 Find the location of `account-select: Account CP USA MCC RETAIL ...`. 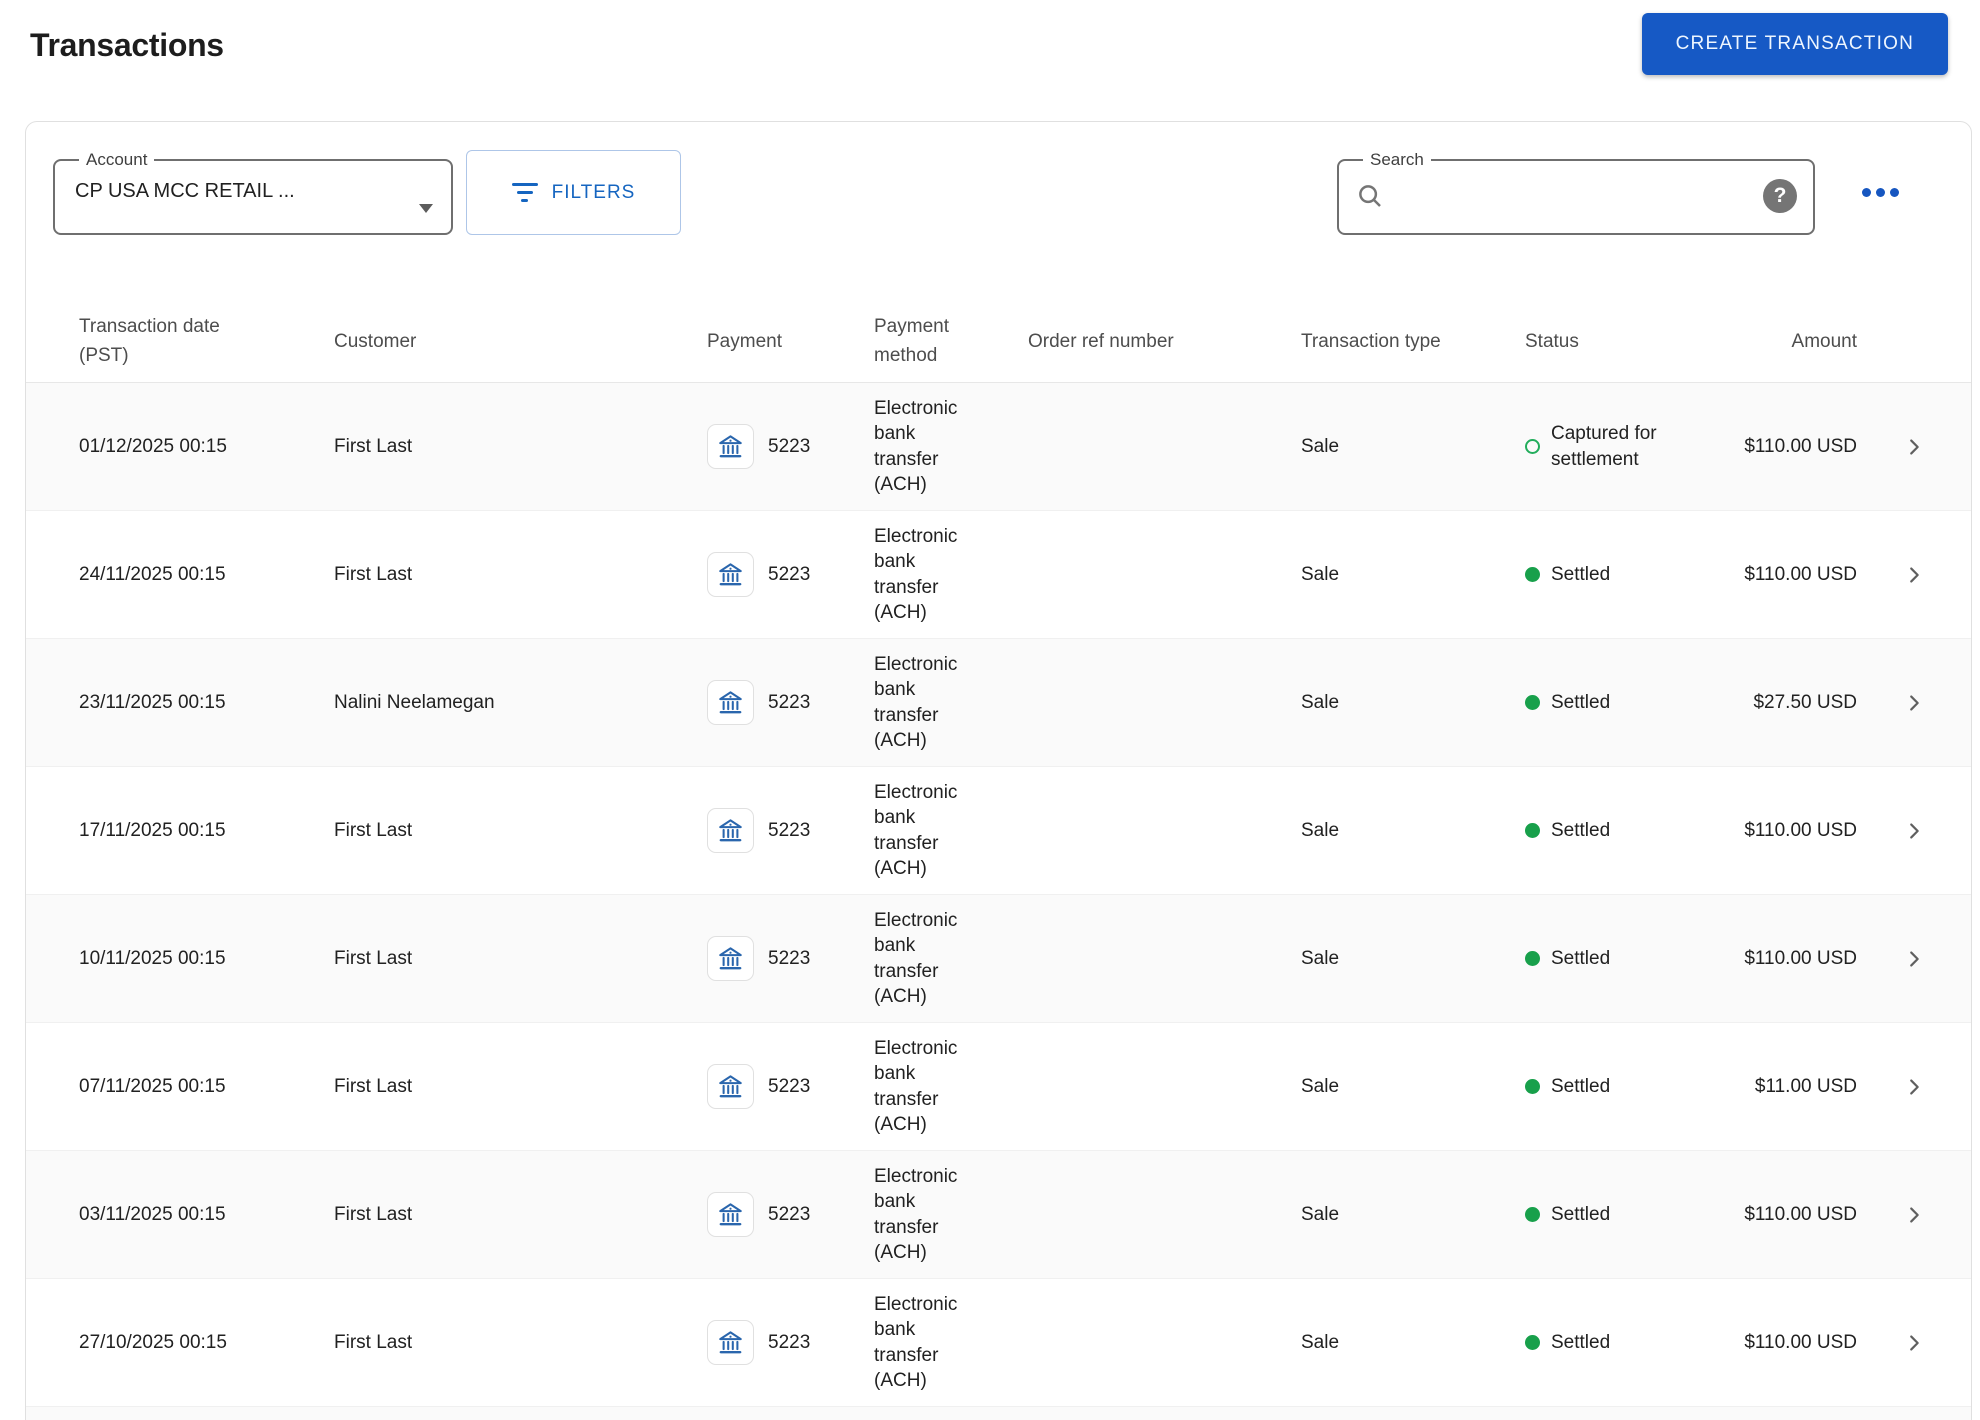

account-select: Account CP USA MCC RETAIL ... is located at coordinates (253, 192).